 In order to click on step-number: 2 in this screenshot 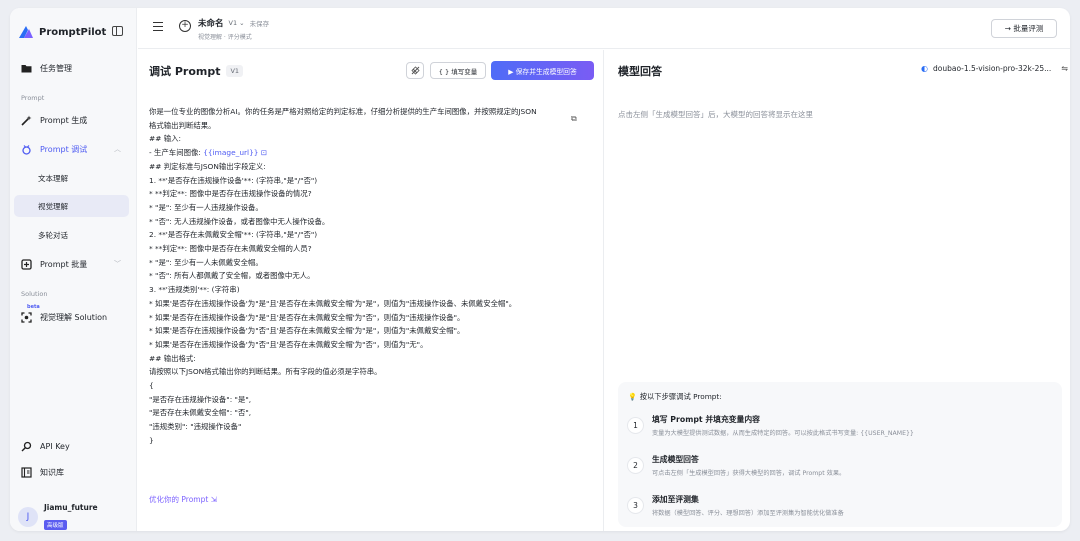, I will do `click(635, 465)`.